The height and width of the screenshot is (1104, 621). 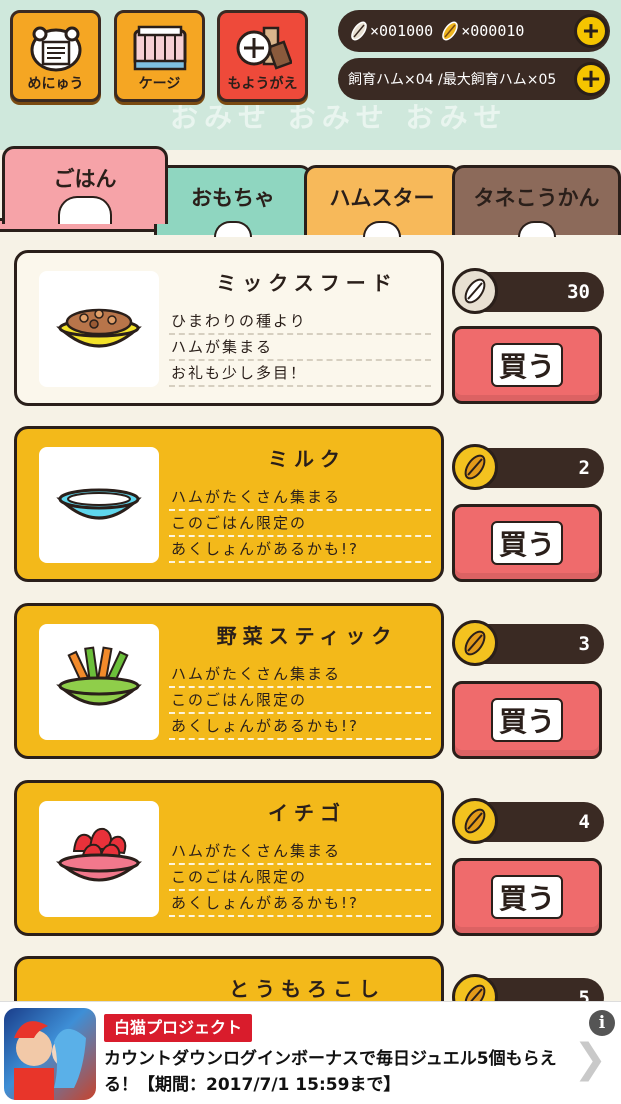 What do you see at coordinates (85, 179) in the screenshot?
I see `tab-food-label: ごはん` at bounding box center [85, 179].